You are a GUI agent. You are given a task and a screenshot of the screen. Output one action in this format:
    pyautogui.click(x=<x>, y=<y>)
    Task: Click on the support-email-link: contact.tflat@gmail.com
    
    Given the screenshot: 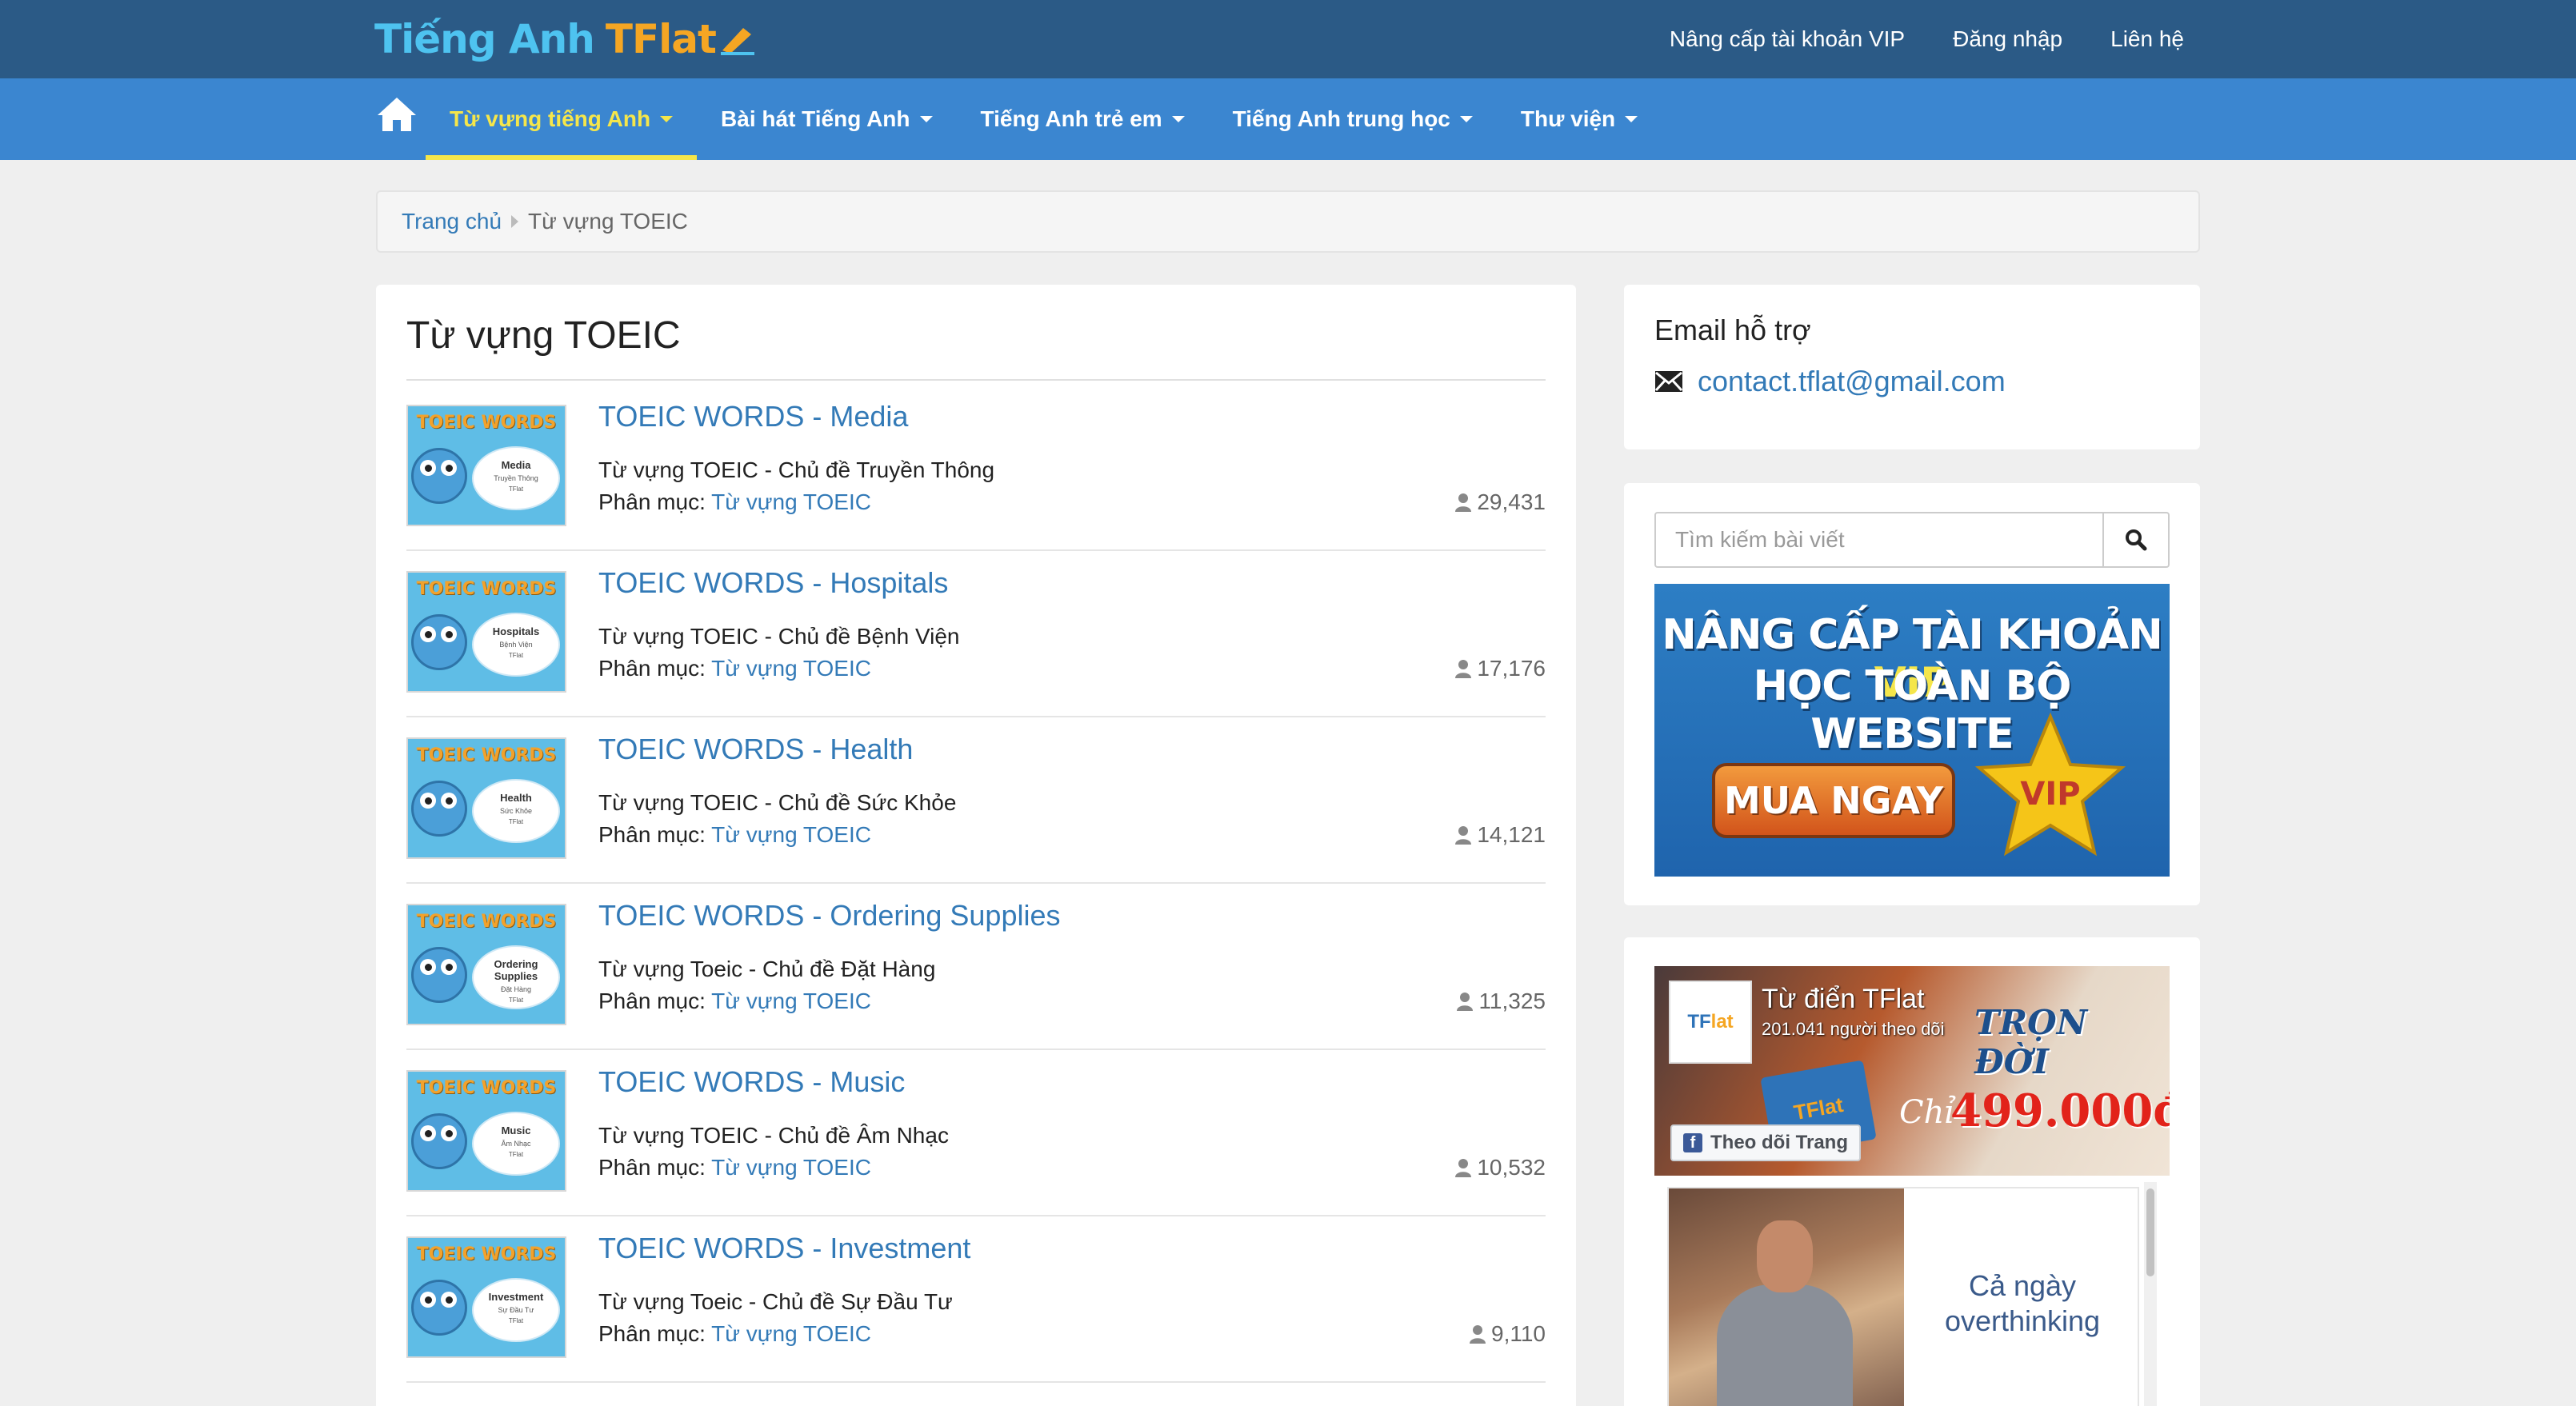 What is the action you would take?
    pyautogui.click(x=1852, y=381)
    